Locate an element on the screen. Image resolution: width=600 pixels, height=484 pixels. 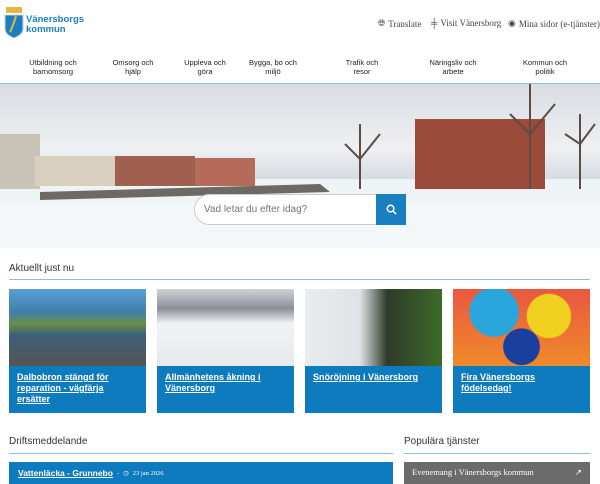
news-card: Snöröjning i Vänersborg is located at coordinates (373, 351).